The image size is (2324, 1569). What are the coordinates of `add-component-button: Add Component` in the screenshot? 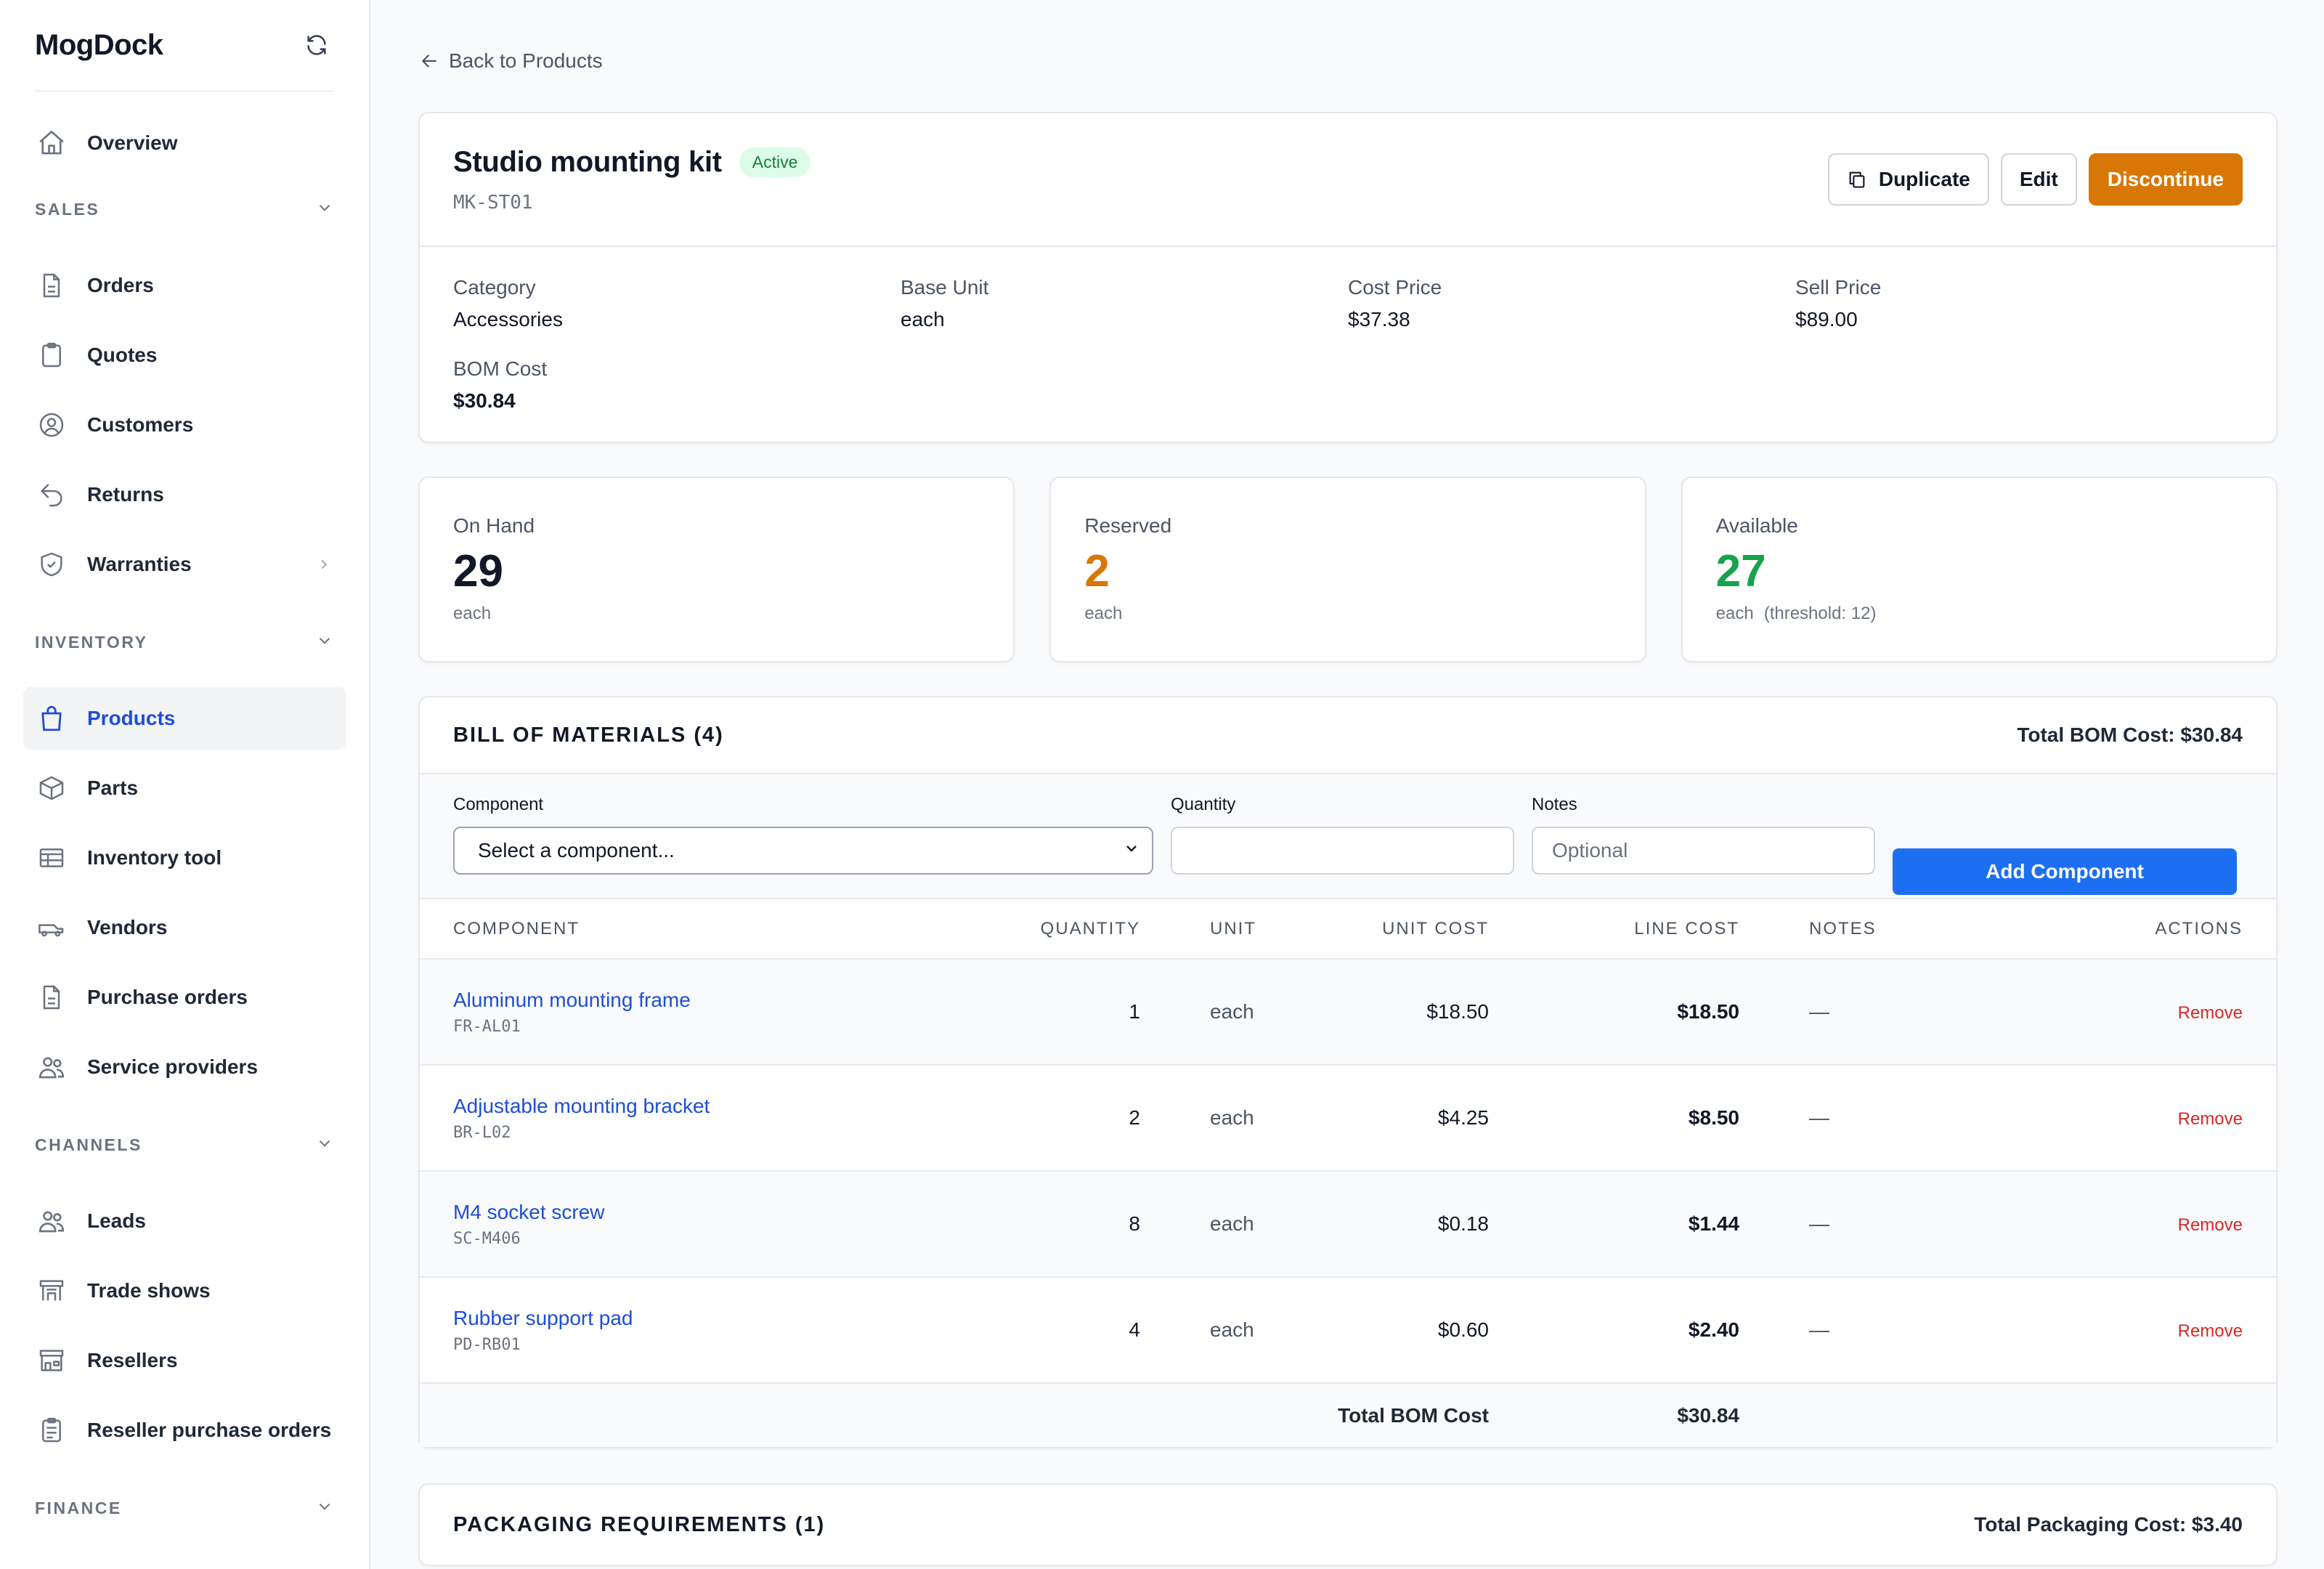 It's located at (2065, 871).